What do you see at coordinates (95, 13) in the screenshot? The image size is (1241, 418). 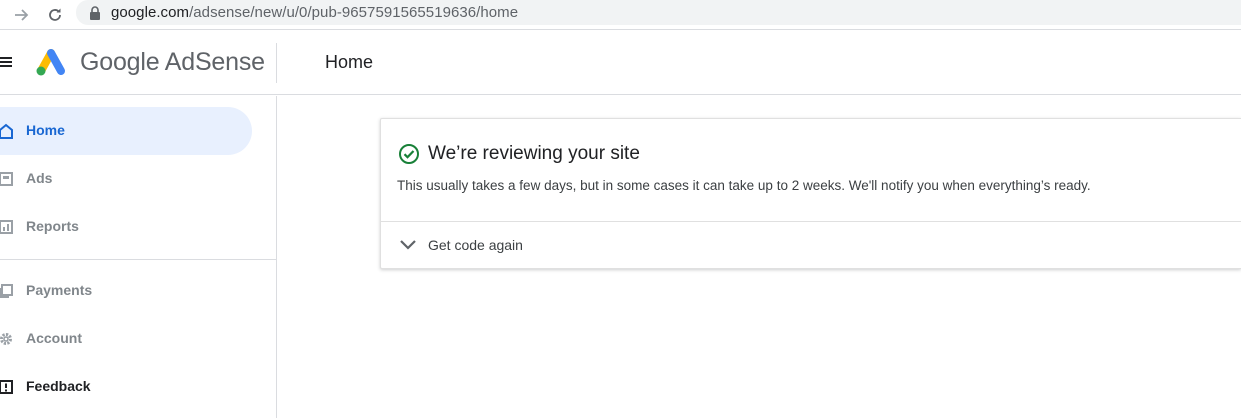 I see `lock-icon` at bounding box center [95, 13].